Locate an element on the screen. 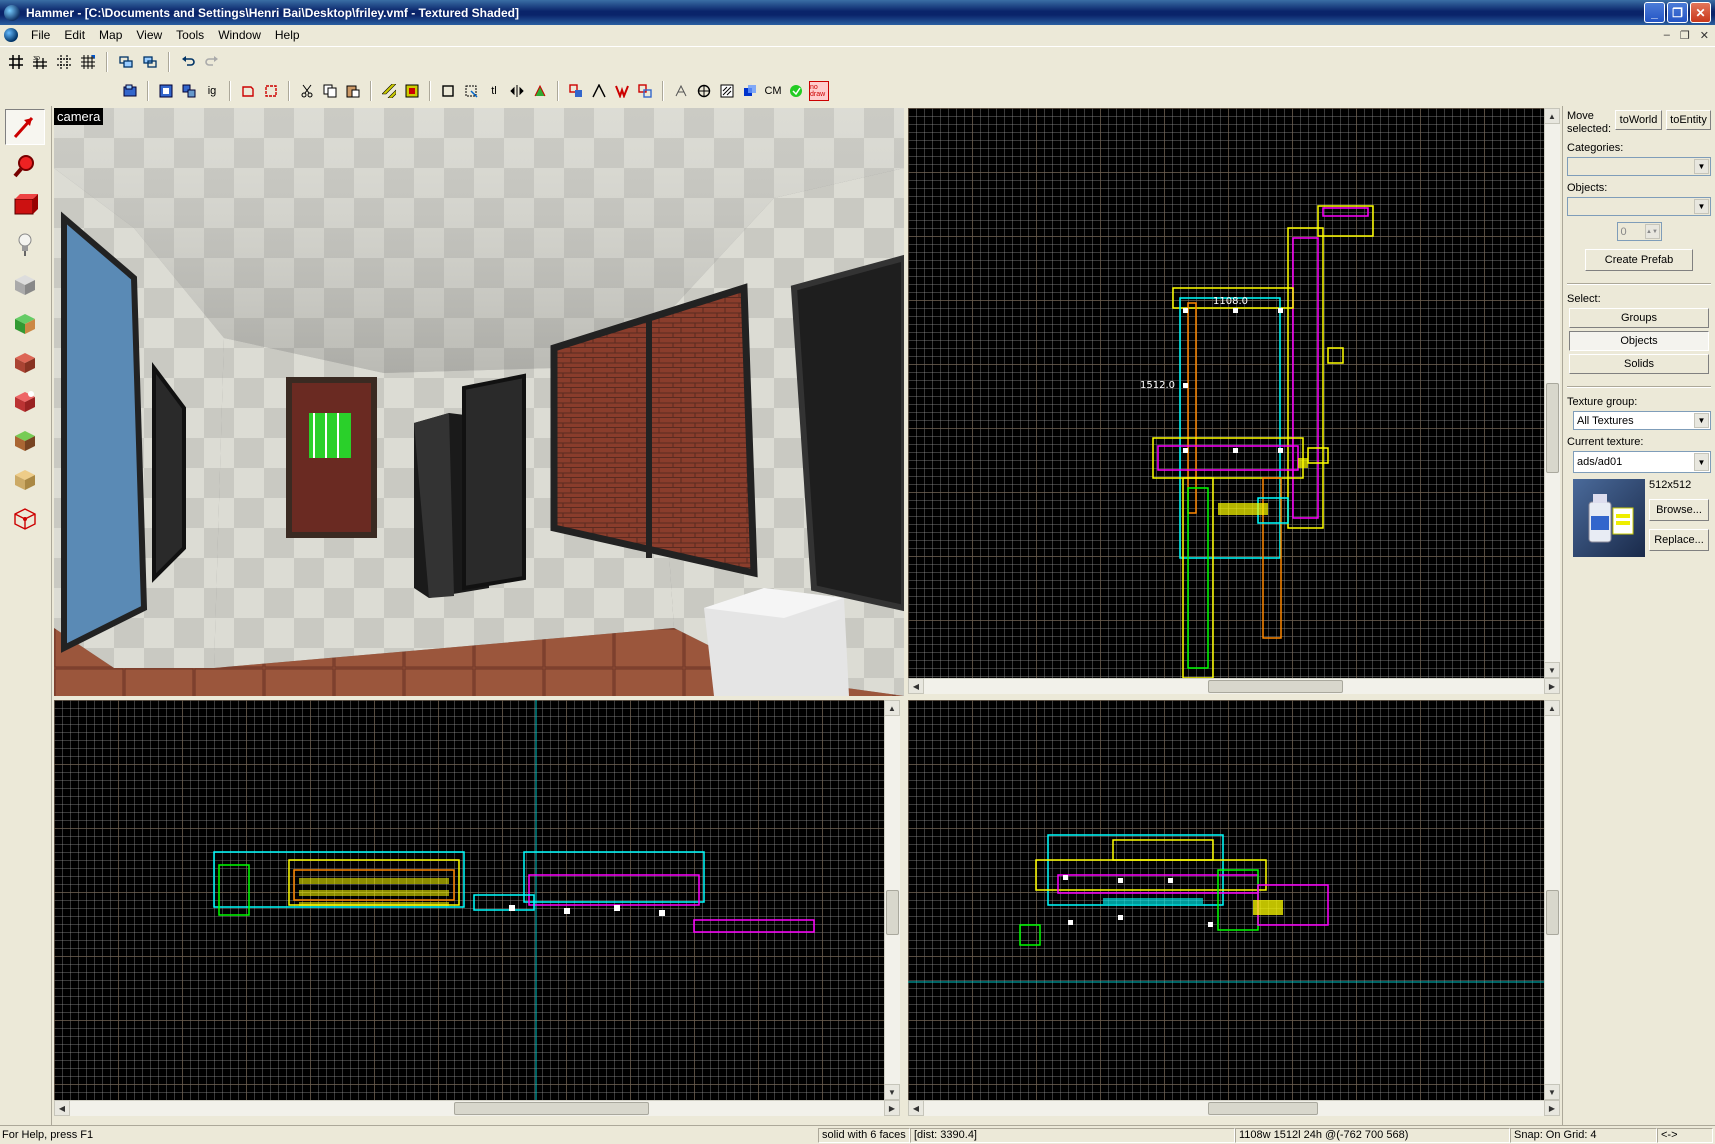 Image resolution: width=1715 pixels, height=1144 pixels. to-entity-button: toEntity is located at coordinates (1688, 120).